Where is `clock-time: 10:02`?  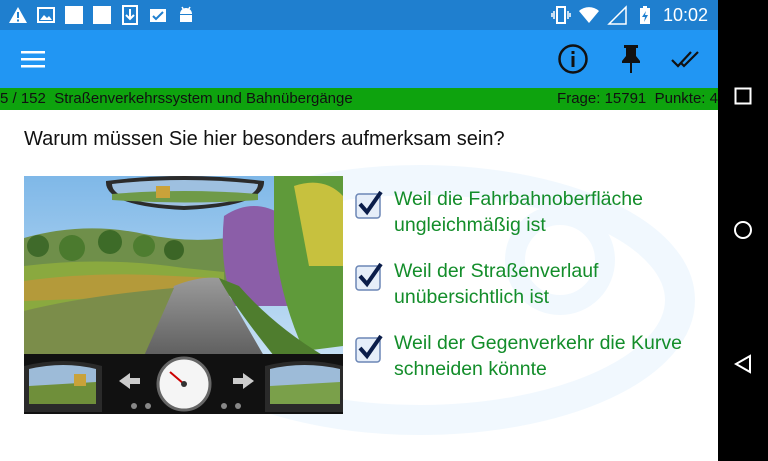
clock-time: 10:02 is located at coordinates (685, 14).